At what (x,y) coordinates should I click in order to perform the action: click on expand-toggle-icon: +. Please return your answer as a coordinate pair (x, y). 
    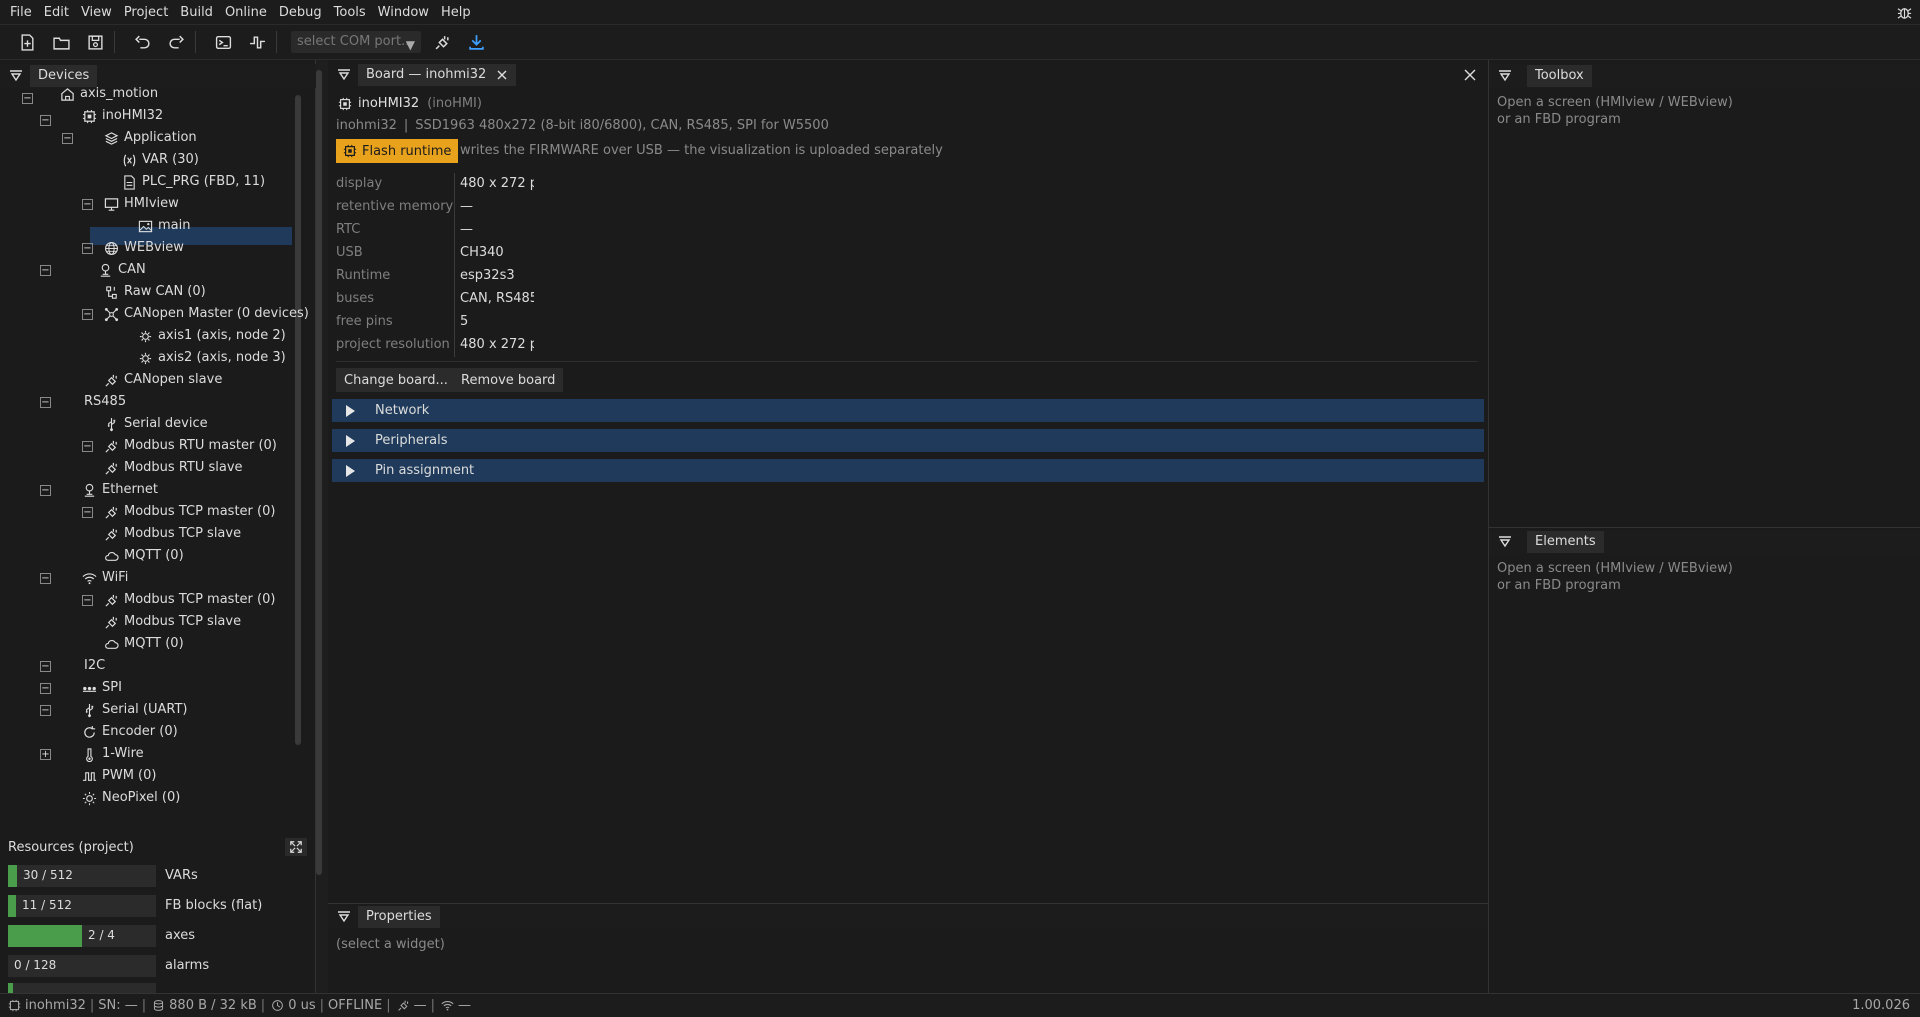
    Looking at the image, I should click on (45, 754).